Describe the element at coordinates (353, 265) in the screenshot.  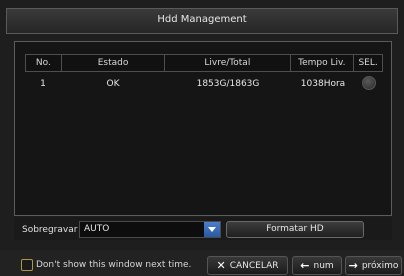
I see `arrow-right-icon: →` at that location.